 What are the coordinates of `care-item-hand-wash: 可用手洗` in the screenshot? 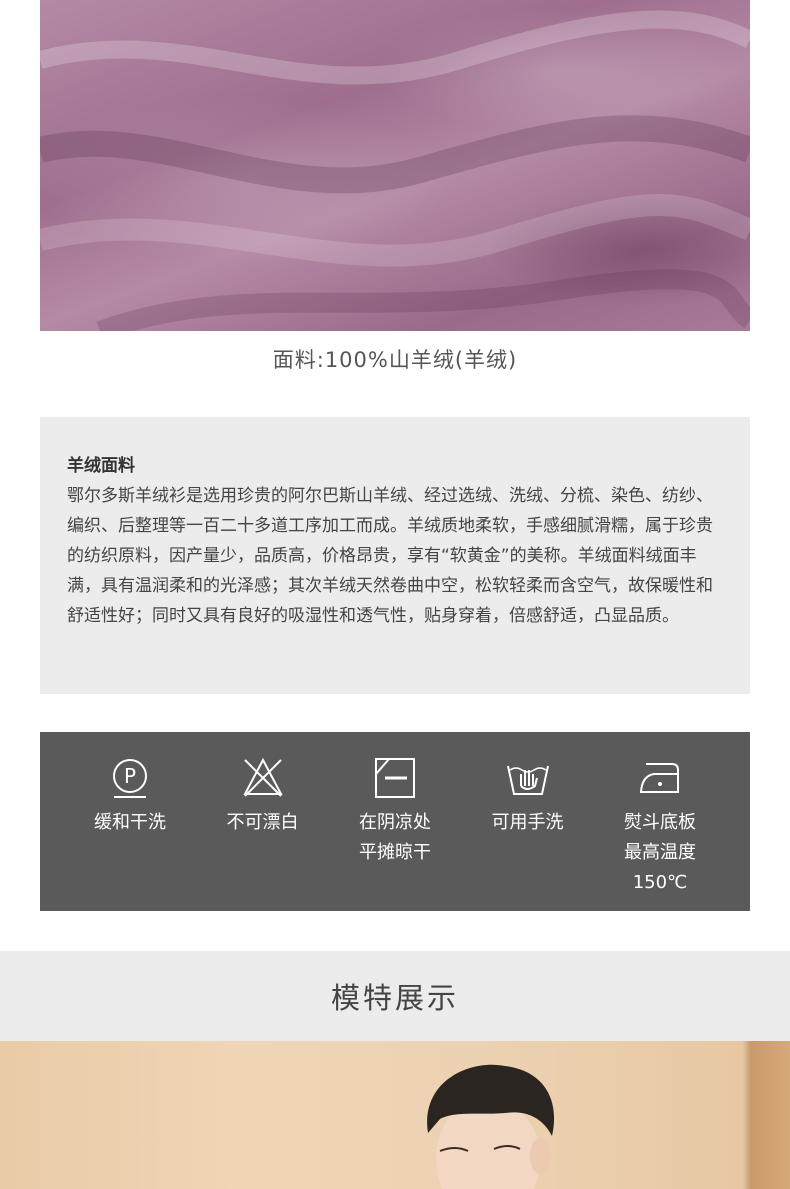 It's located at (528, 833).